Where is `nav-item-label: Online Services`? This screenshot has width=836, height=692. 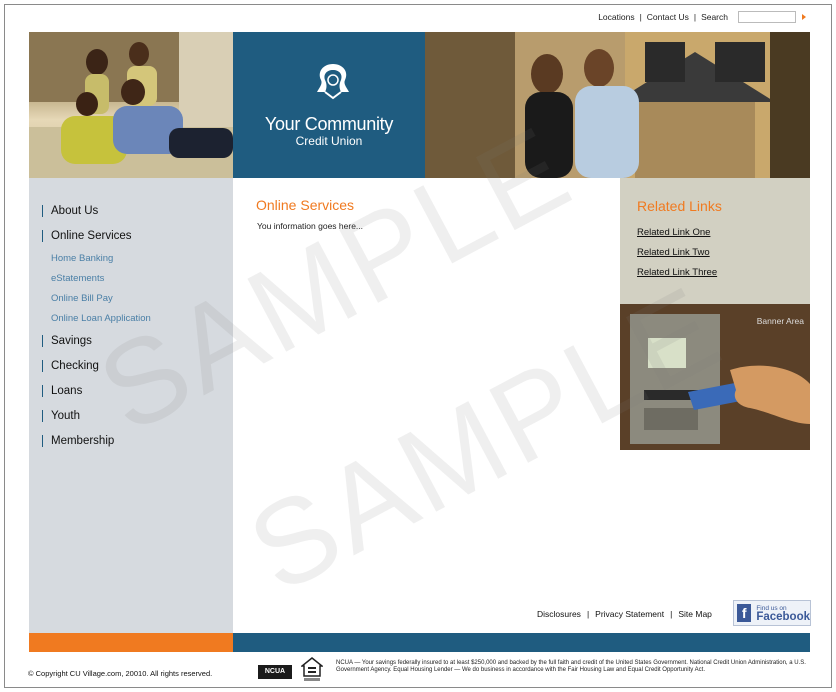 nav-item-label: Online Services is located at coordinates (91, 235).